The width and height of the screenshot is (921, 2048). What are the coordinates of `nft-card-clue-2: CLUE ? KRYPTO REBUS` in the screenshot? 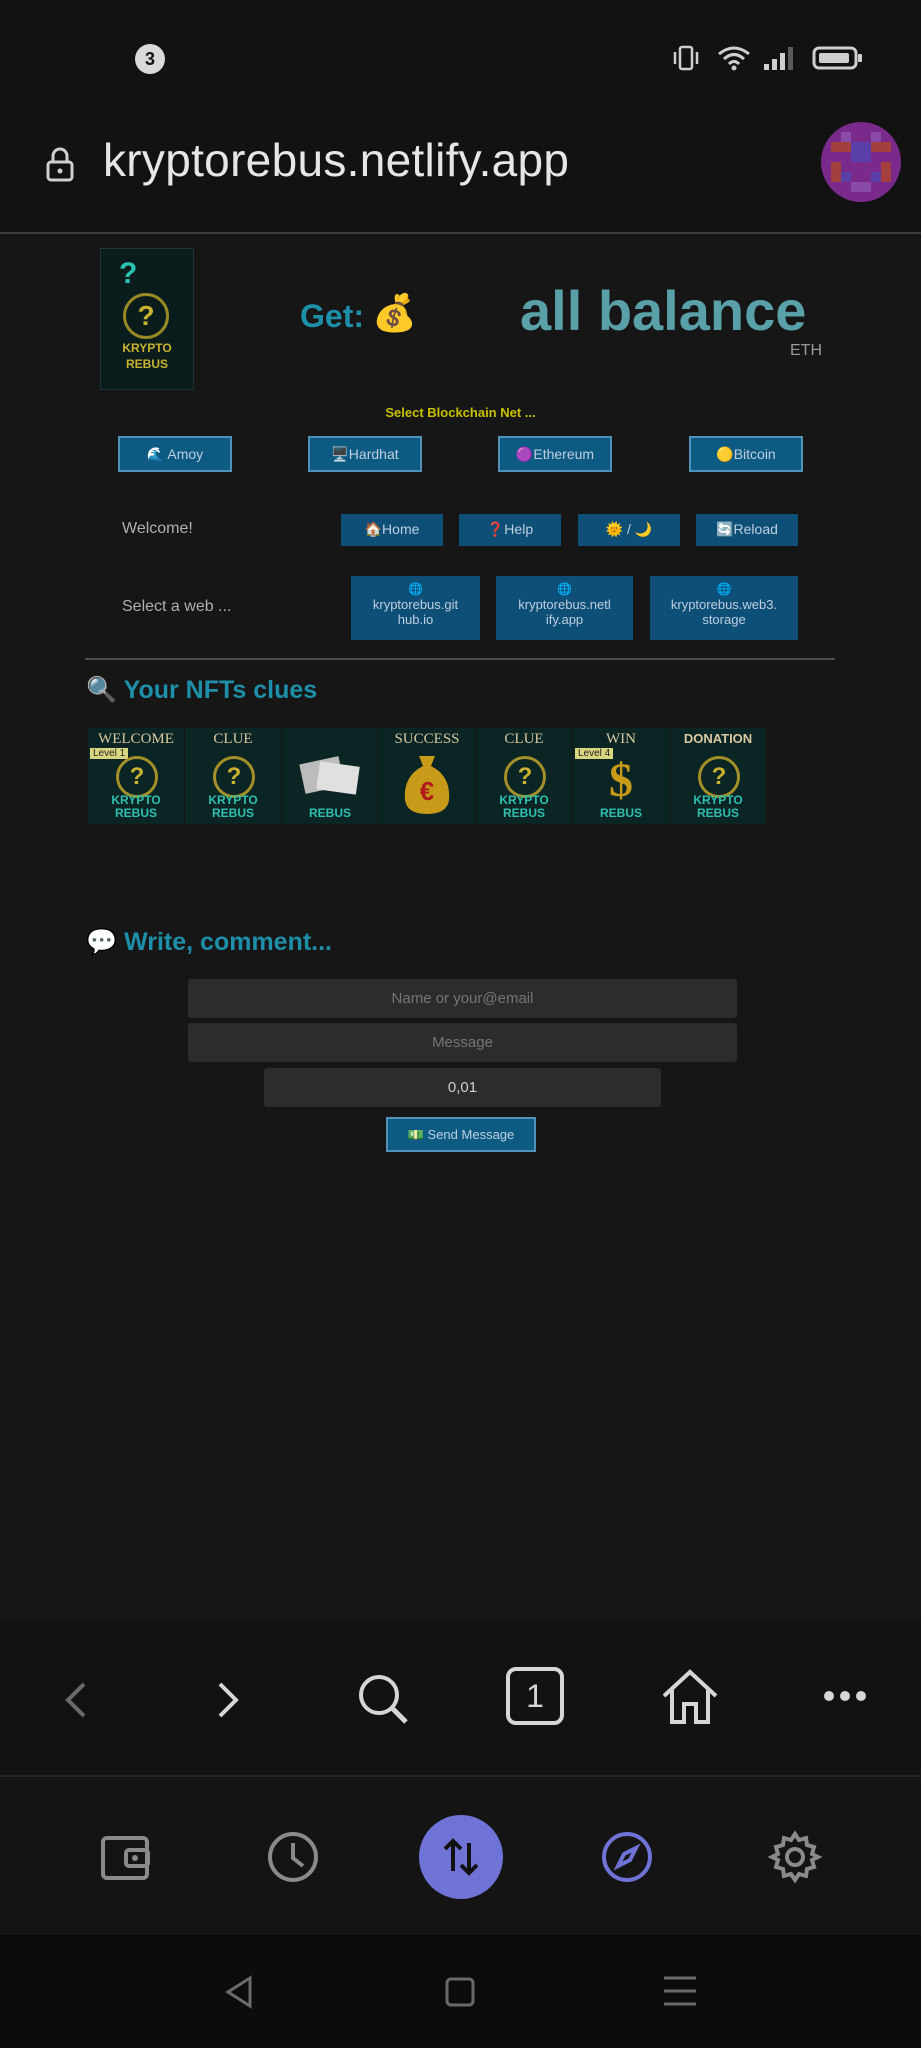 It's located at (524, 776).